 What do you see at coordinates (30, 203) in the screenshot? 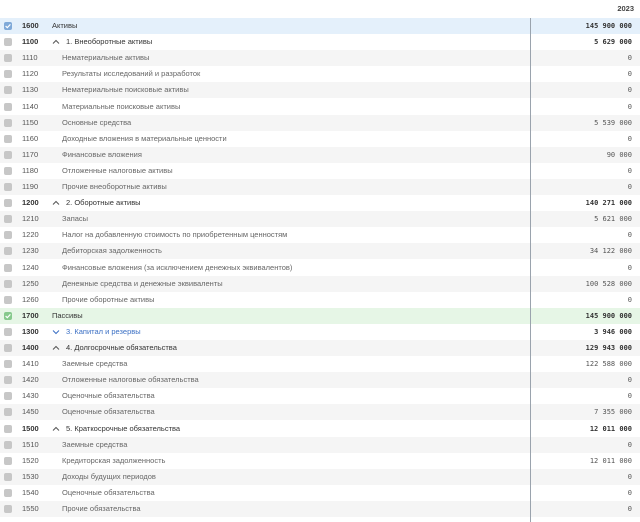
I see `row-code: 1200` at bounding box center [30, 203].